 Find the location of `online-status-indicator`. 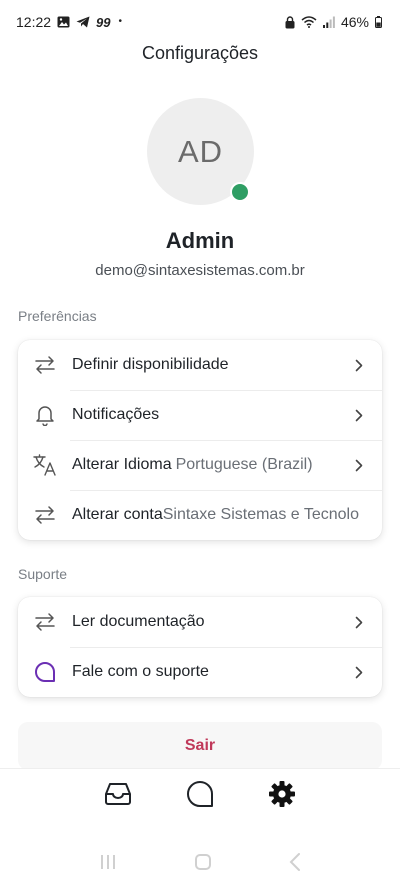

online-status-indicator is located at coordinates (240, 192).